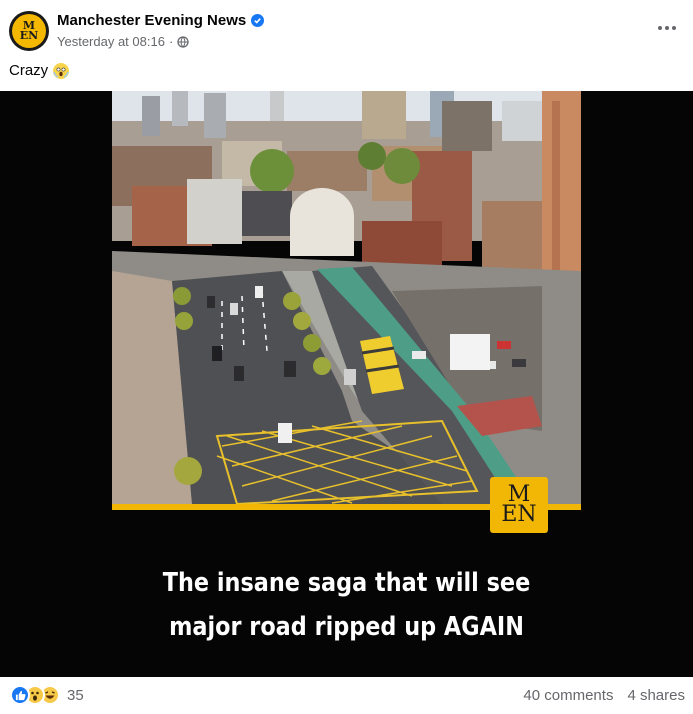  I want to click on shares-link: 4 shares, so click(656, 695).